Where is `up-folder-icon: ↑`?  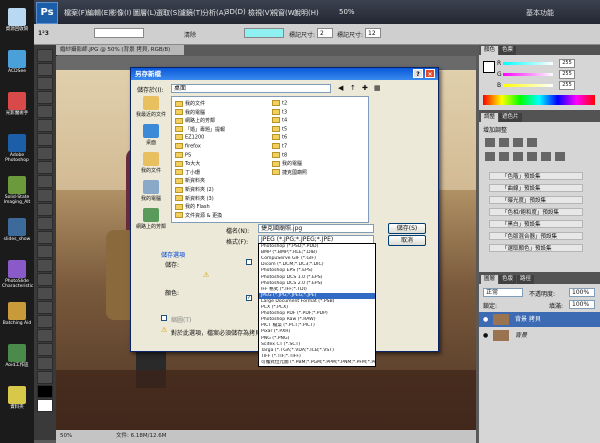
up-folder-icon: ↑ is located at coordinates (353, 88).